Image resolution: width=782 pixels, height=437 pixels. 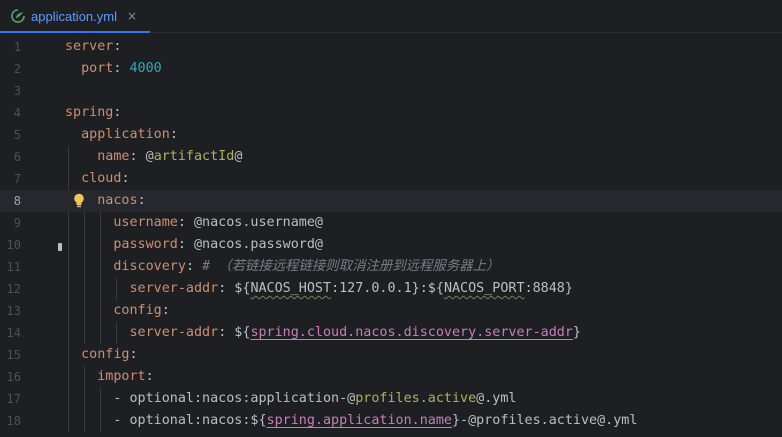 What do you see at coordinates (17, 91) in the screenshot?
I see `line-number: 3` at bounding box center [17, 91].